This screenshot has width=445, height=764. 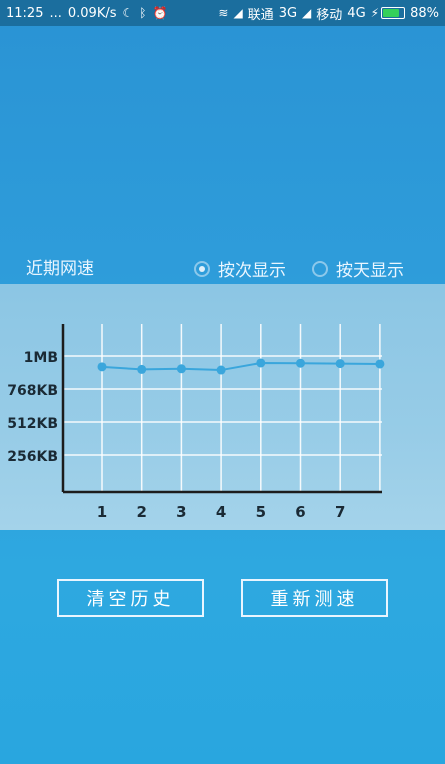 What do you see at coordinates (41, 358) in the screenshot?
I see `y-tick-label: 1MB` at bounding box center [41, 358].